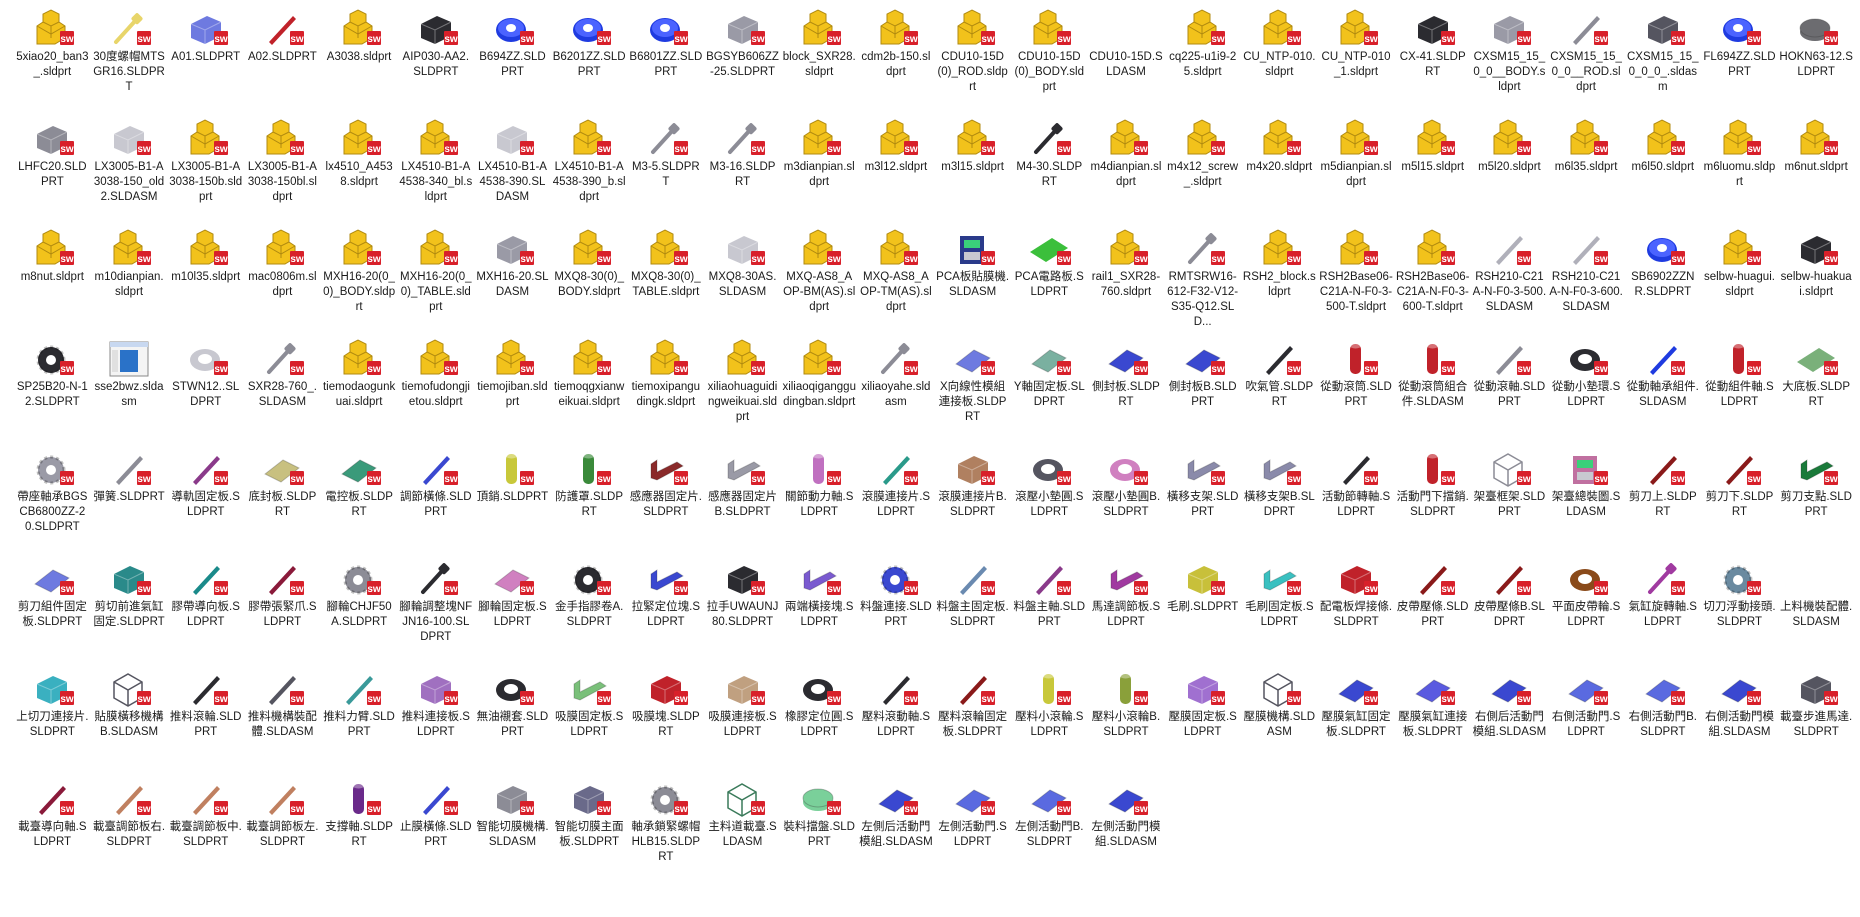 The width and height of the screenshot is (1860, 917). Describe the element at coordinates (1509, 171) in the screenshot. I see `file-item: sw m5l20.sldprt` at that location.